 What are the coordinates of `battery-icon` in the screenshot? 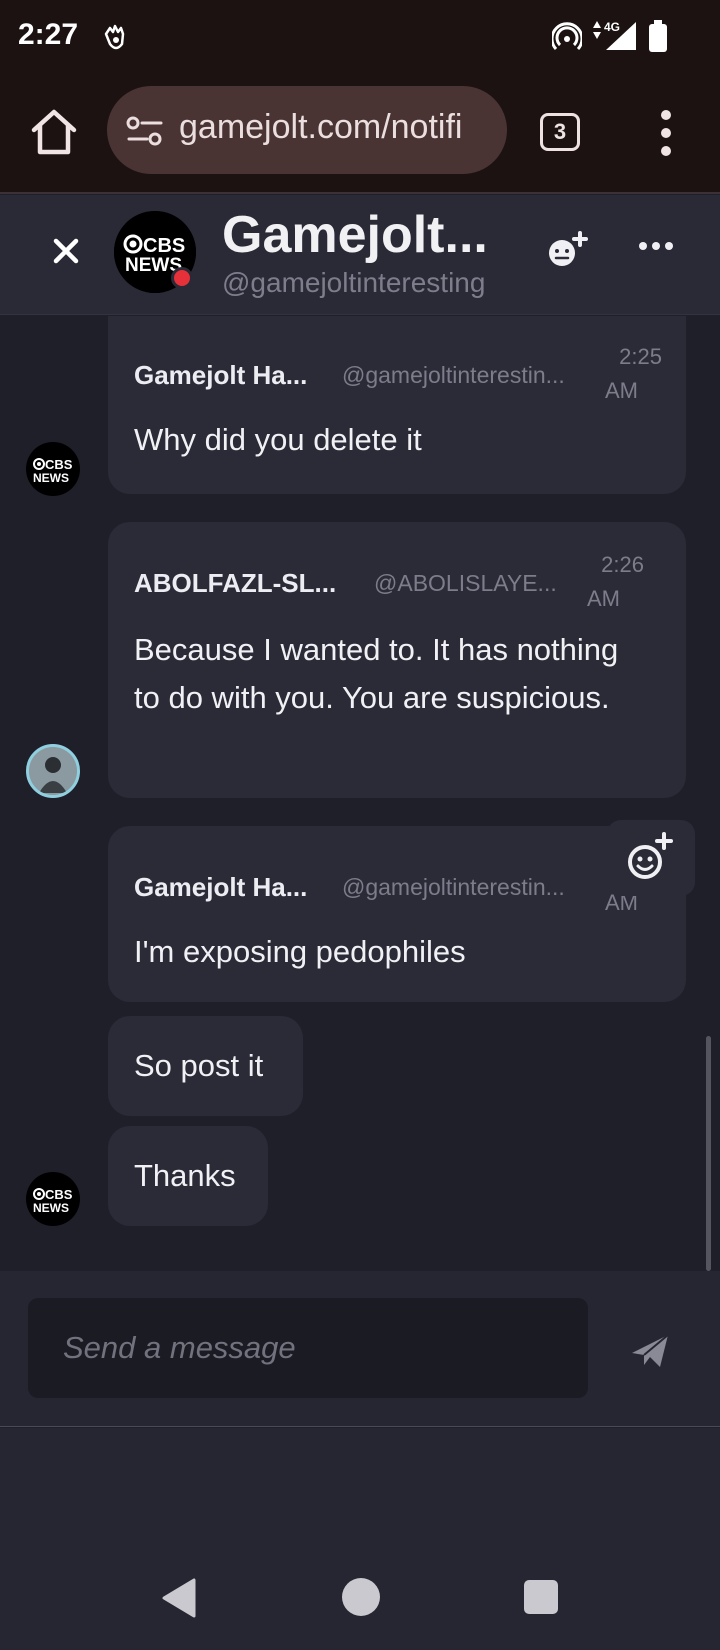 It's located at (658, 36).